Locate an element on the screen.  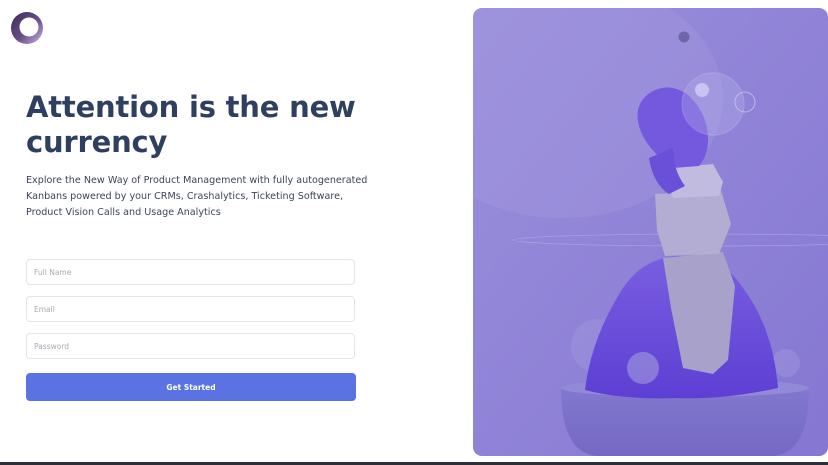
page-title: Attention is the new currency is located at coordinates (191, 124).